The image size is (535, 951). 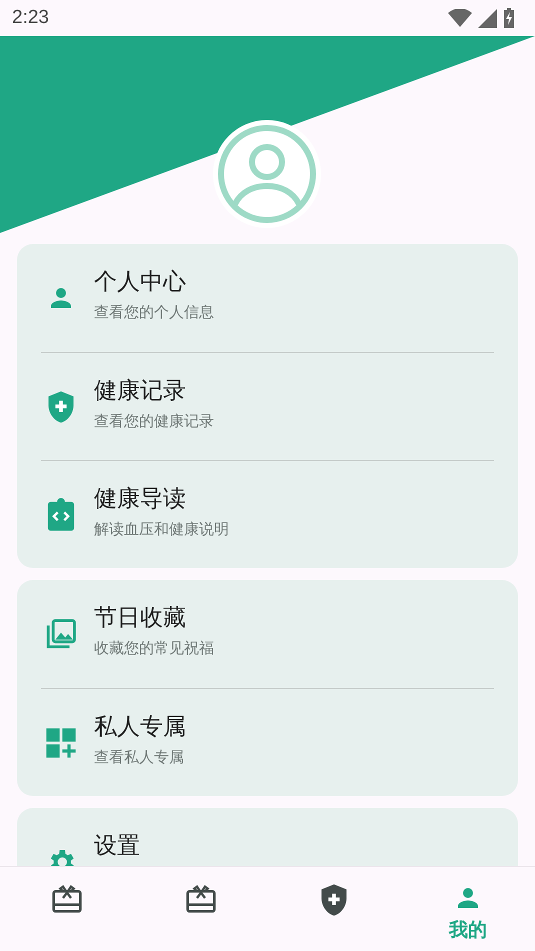 What do you see at coordinates (267, 514) in the screenshot?
I see `menu-item: 健康导读 解读血压和健康说明` at bounding box center [267, 514].